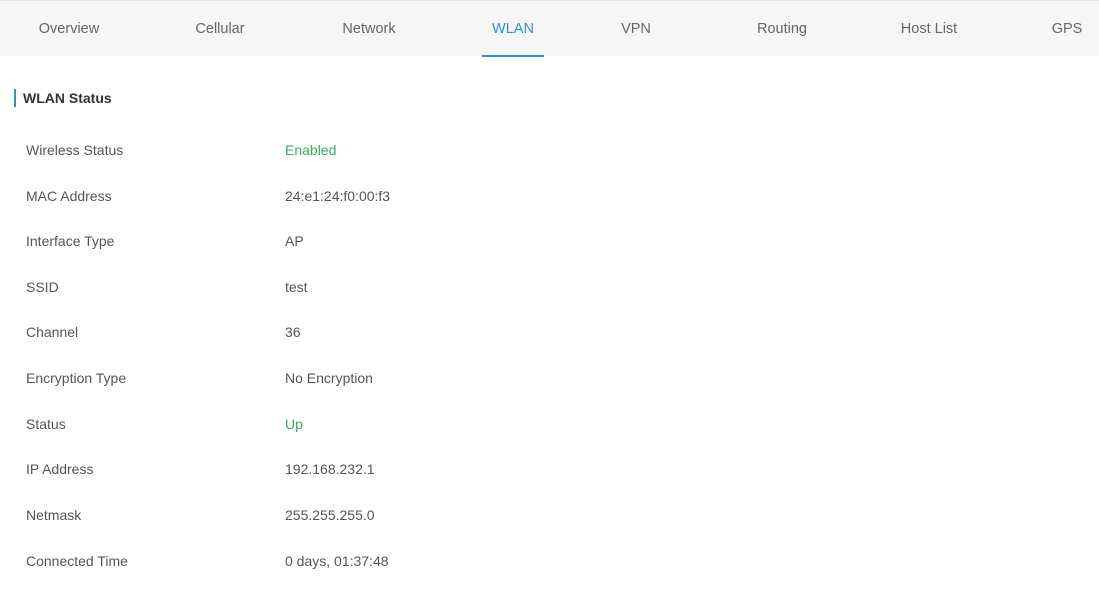 The width and height of the screenshot is (1099, 590). Describe the element at coordinates (549, 482) in the screenshot. I see `table-row: IP Address 192.168.232.1` at that location.